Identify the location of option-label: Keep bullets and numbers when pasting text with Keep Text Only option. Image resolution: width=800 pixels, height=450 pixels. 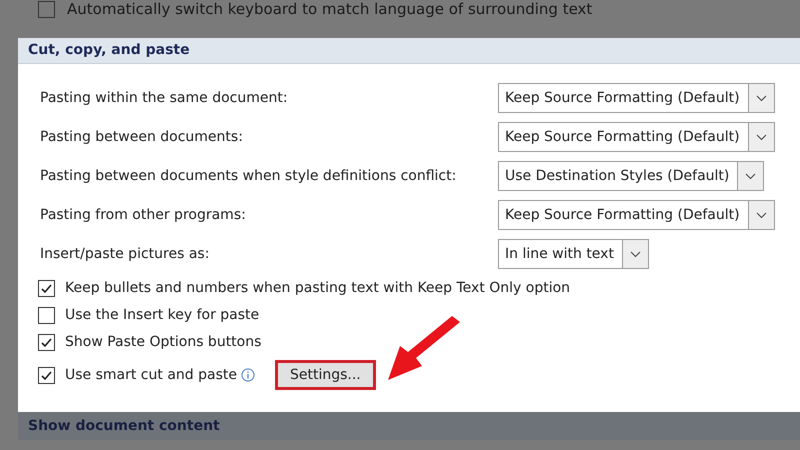
(317, 288).